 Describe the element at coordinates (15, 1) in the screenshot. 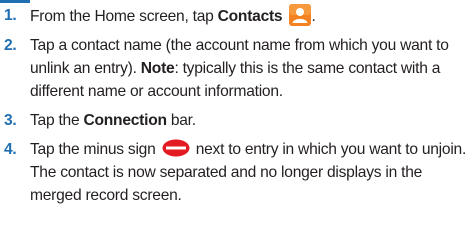

I see `top-accent-rule` at that location.